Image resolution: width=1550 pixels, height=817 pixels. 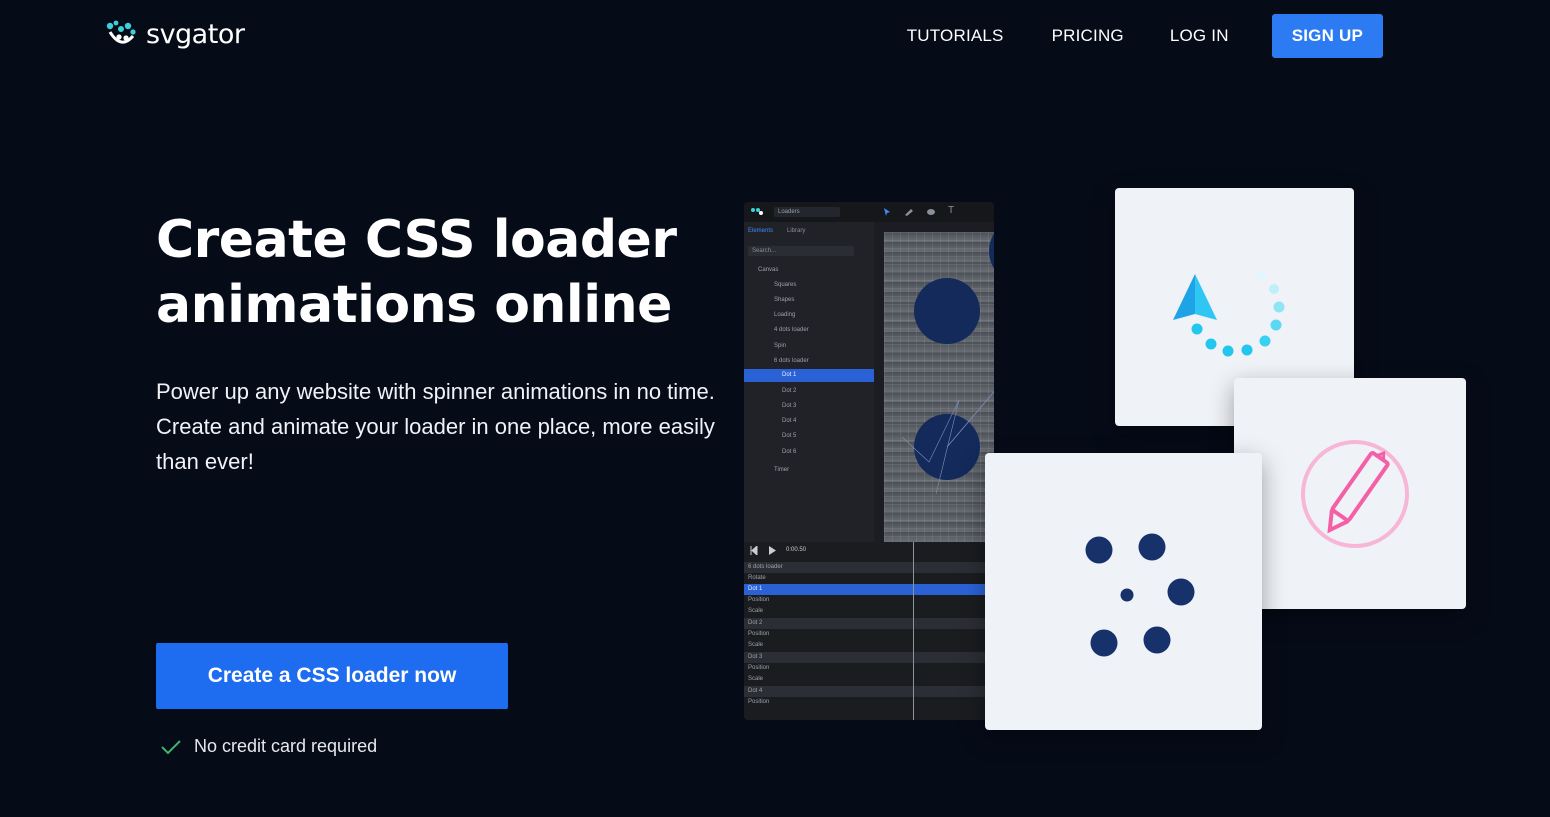 I want to click on hero-title-line2: animations online, so click(x=414, y=305).